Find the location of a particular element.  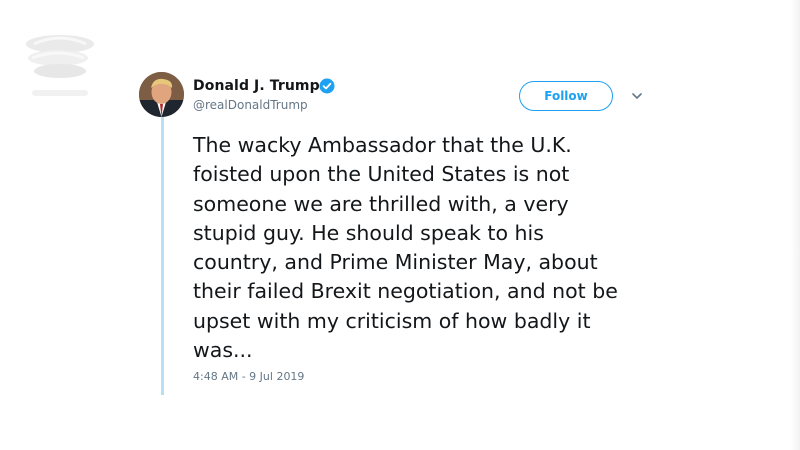

follow-button: Follow is located at coordinates (566, 96).